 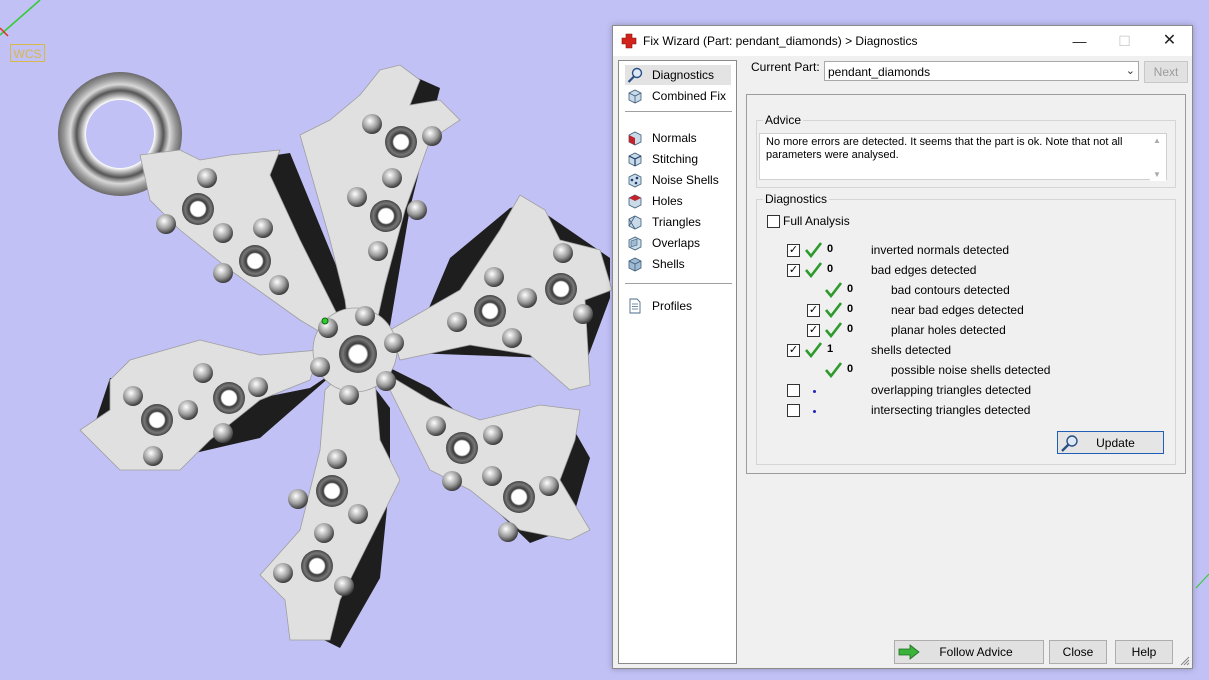 I want to click on shells-count: 1, so click(x=830, y=349).